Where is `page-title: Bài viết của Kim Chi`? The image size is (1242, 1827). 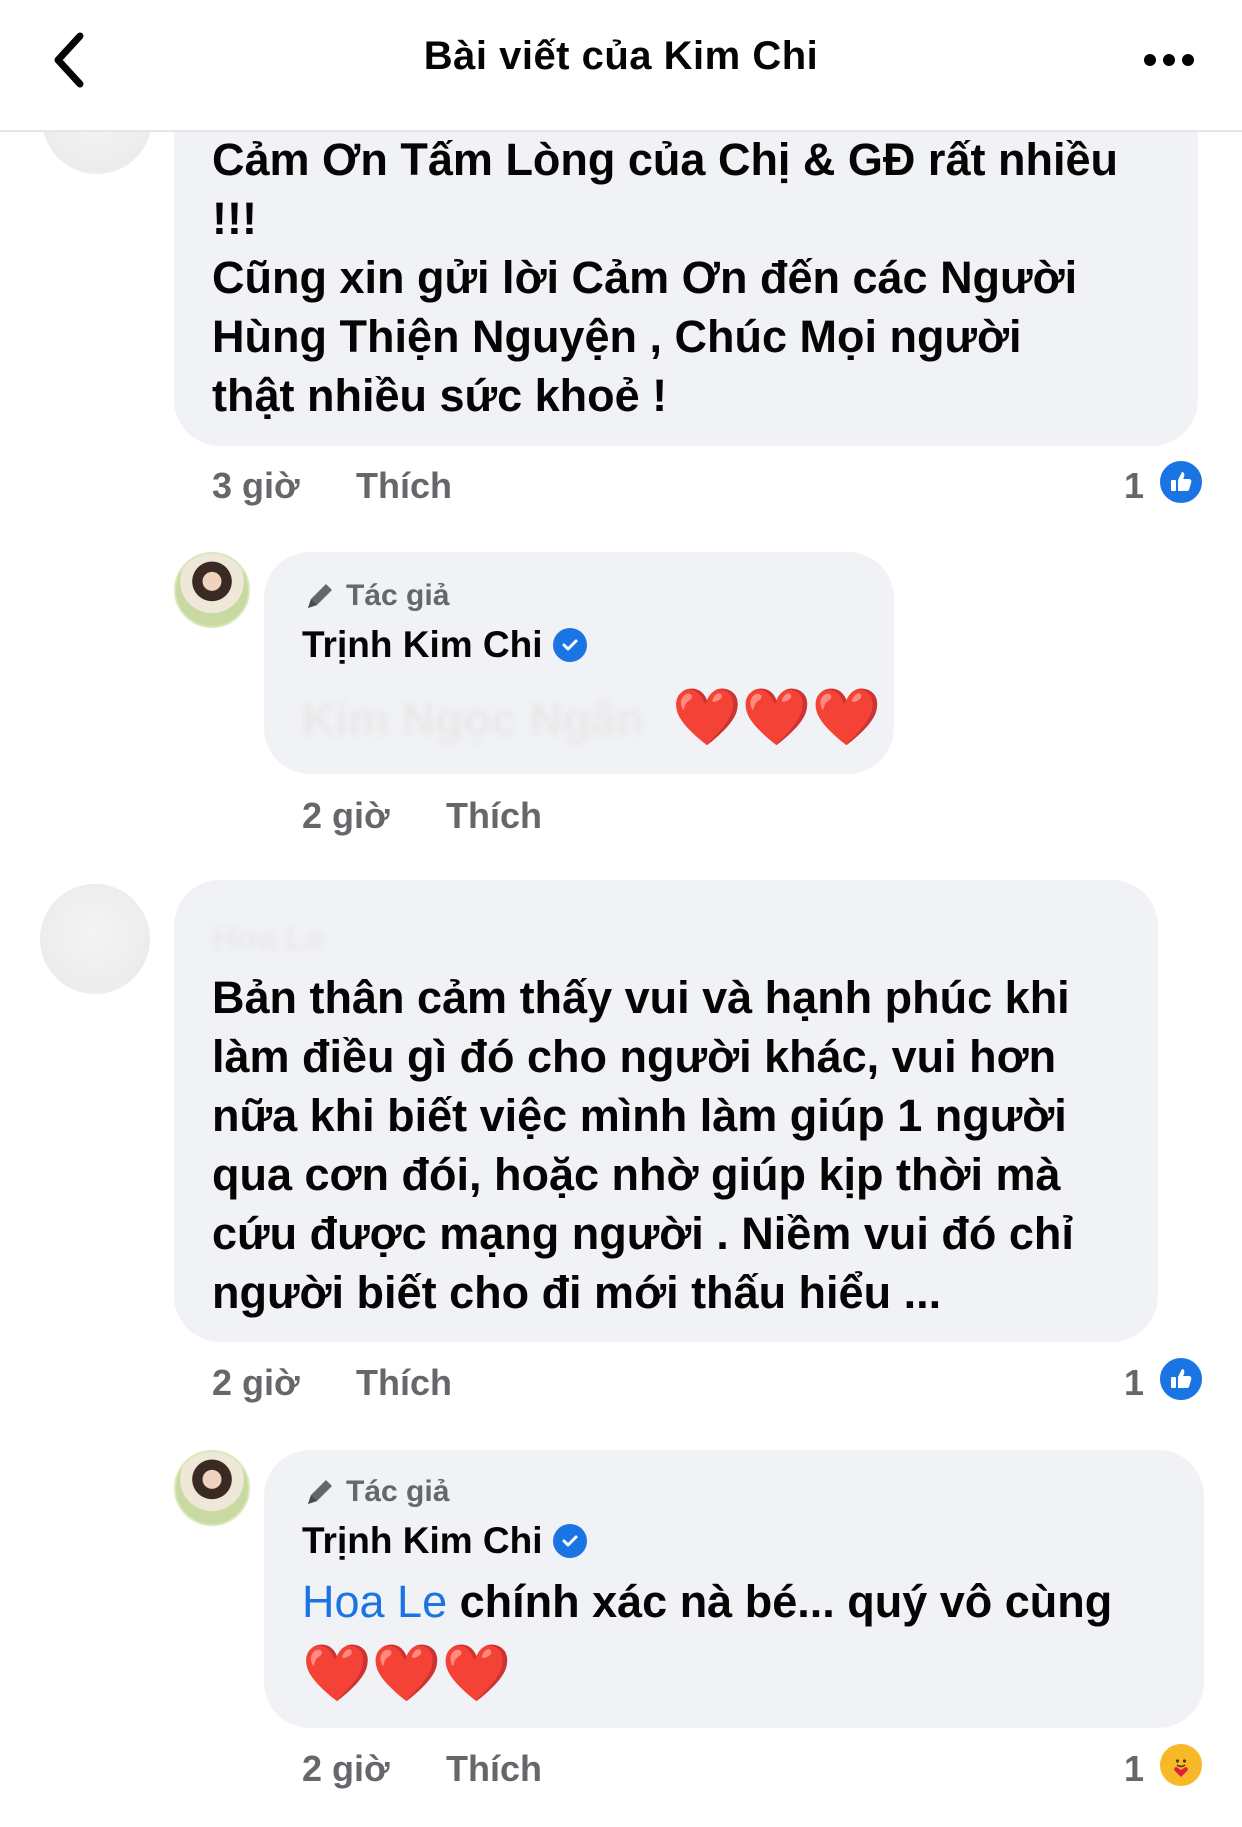
page-title: Bài viết của Kim Chi is located at coordinates (621, 56).